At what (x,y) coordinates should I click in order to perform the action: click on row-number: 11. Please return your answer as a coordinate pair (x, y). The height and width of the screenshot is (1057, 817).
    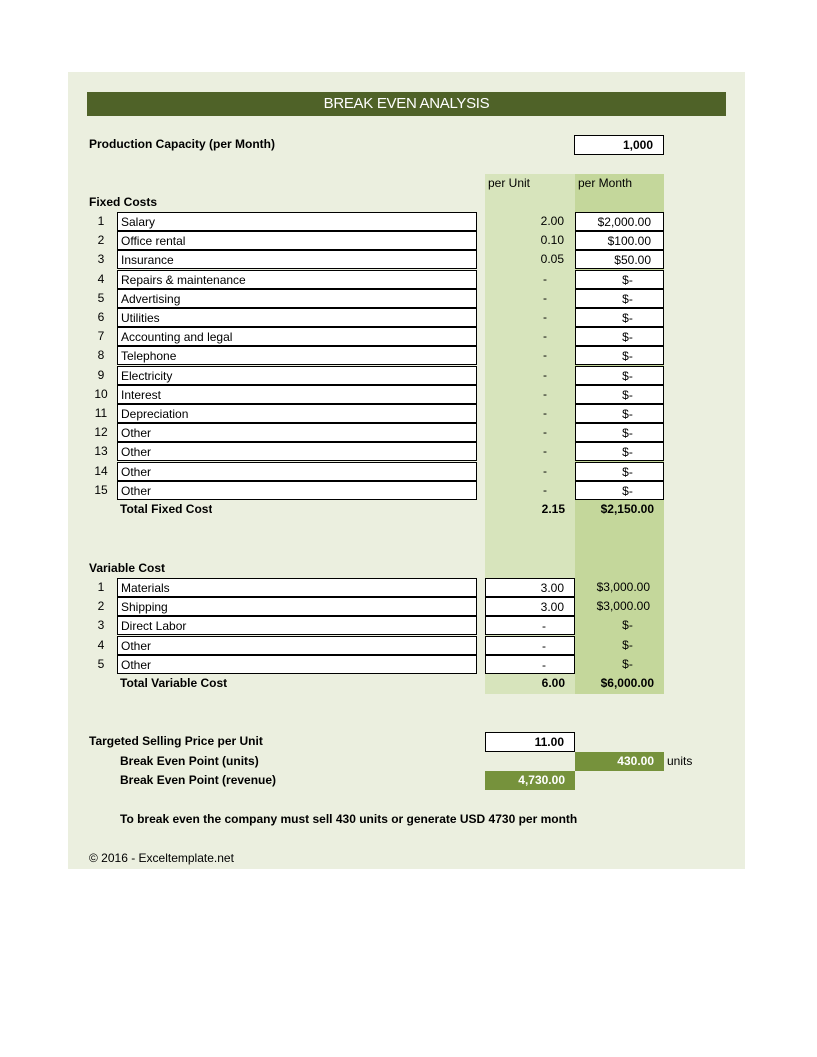
    Looking at the image, I should click on (101, 413).